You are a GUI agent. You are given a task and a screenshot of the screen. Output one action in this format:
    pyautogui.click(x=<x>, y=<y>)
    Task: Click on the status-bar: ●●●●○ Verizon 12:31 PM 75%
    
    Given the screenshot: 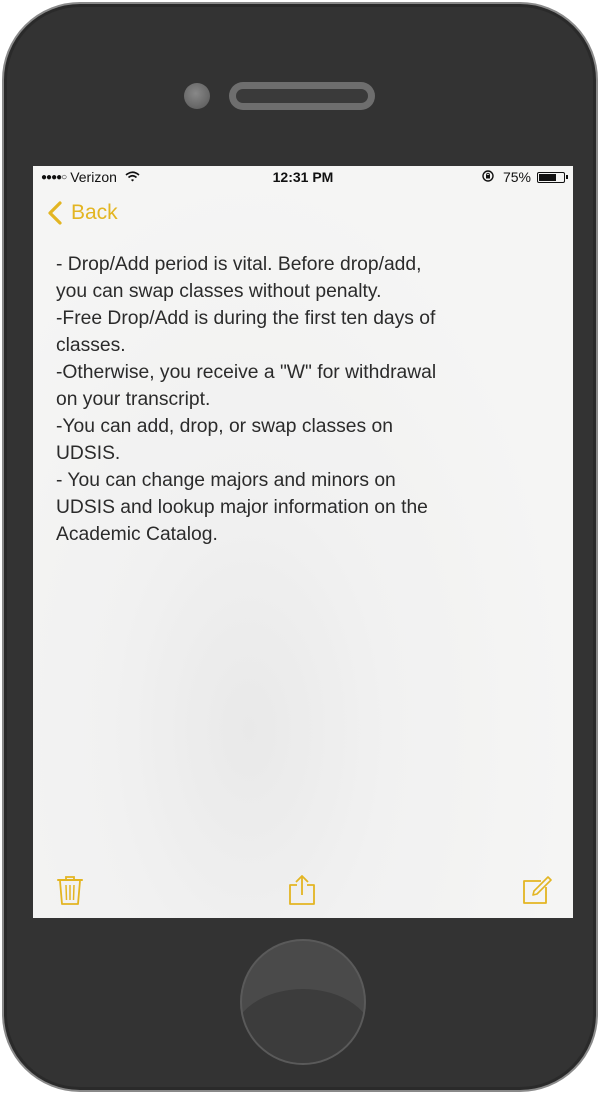 What is the action you would take?
    pyautogui.click(x=303, y=177)
    